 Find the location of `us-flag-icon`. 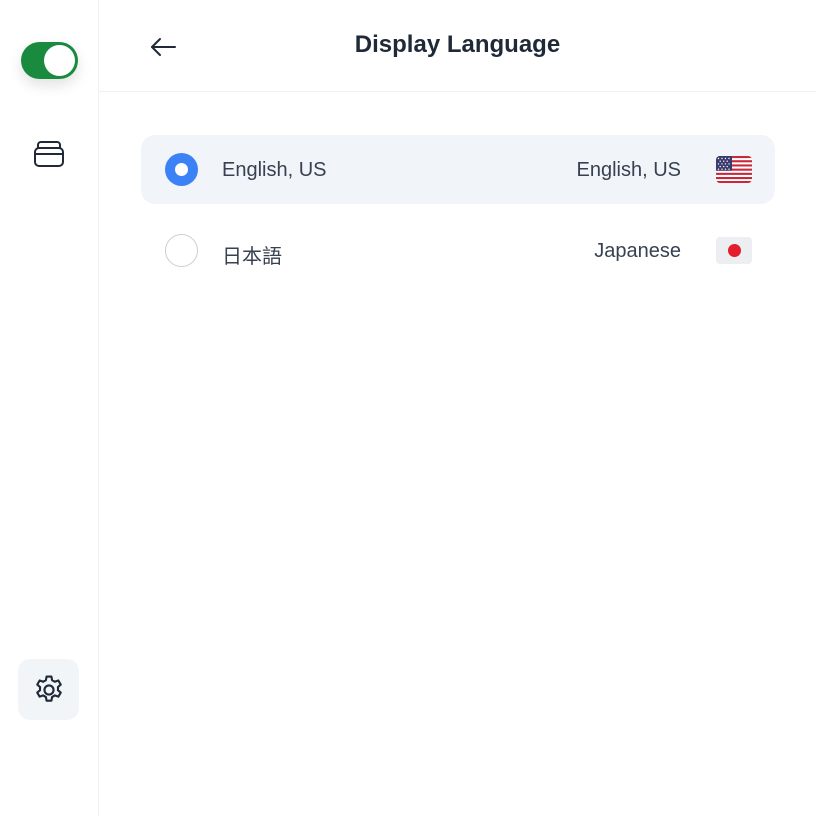

us-flag-icon is located at coordinates (734, 169).